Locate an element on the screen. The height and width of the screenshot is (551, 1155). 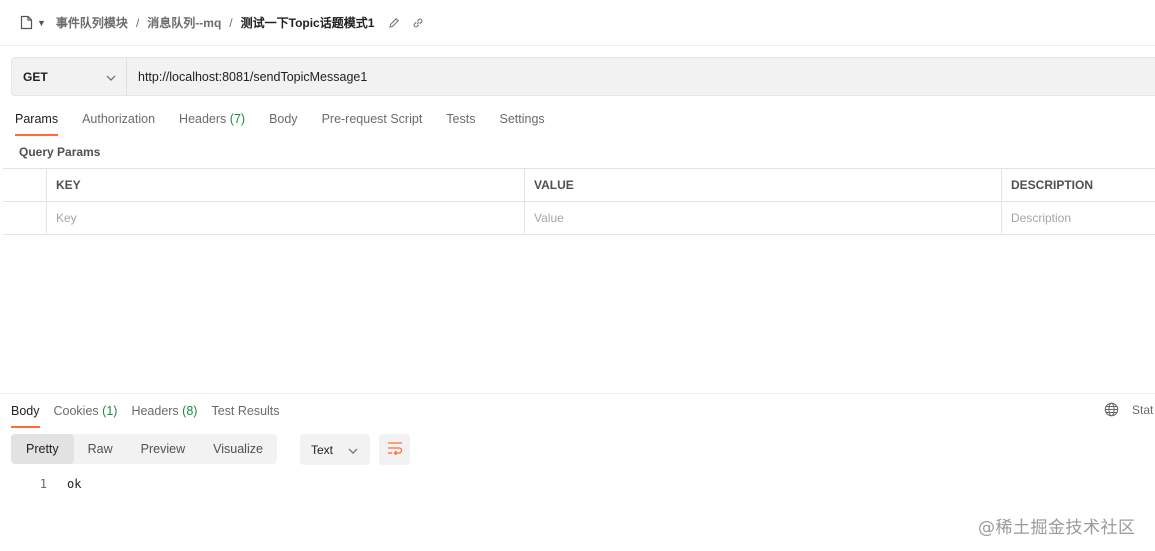
line-number: 1 is located at coordinates (43, 484).